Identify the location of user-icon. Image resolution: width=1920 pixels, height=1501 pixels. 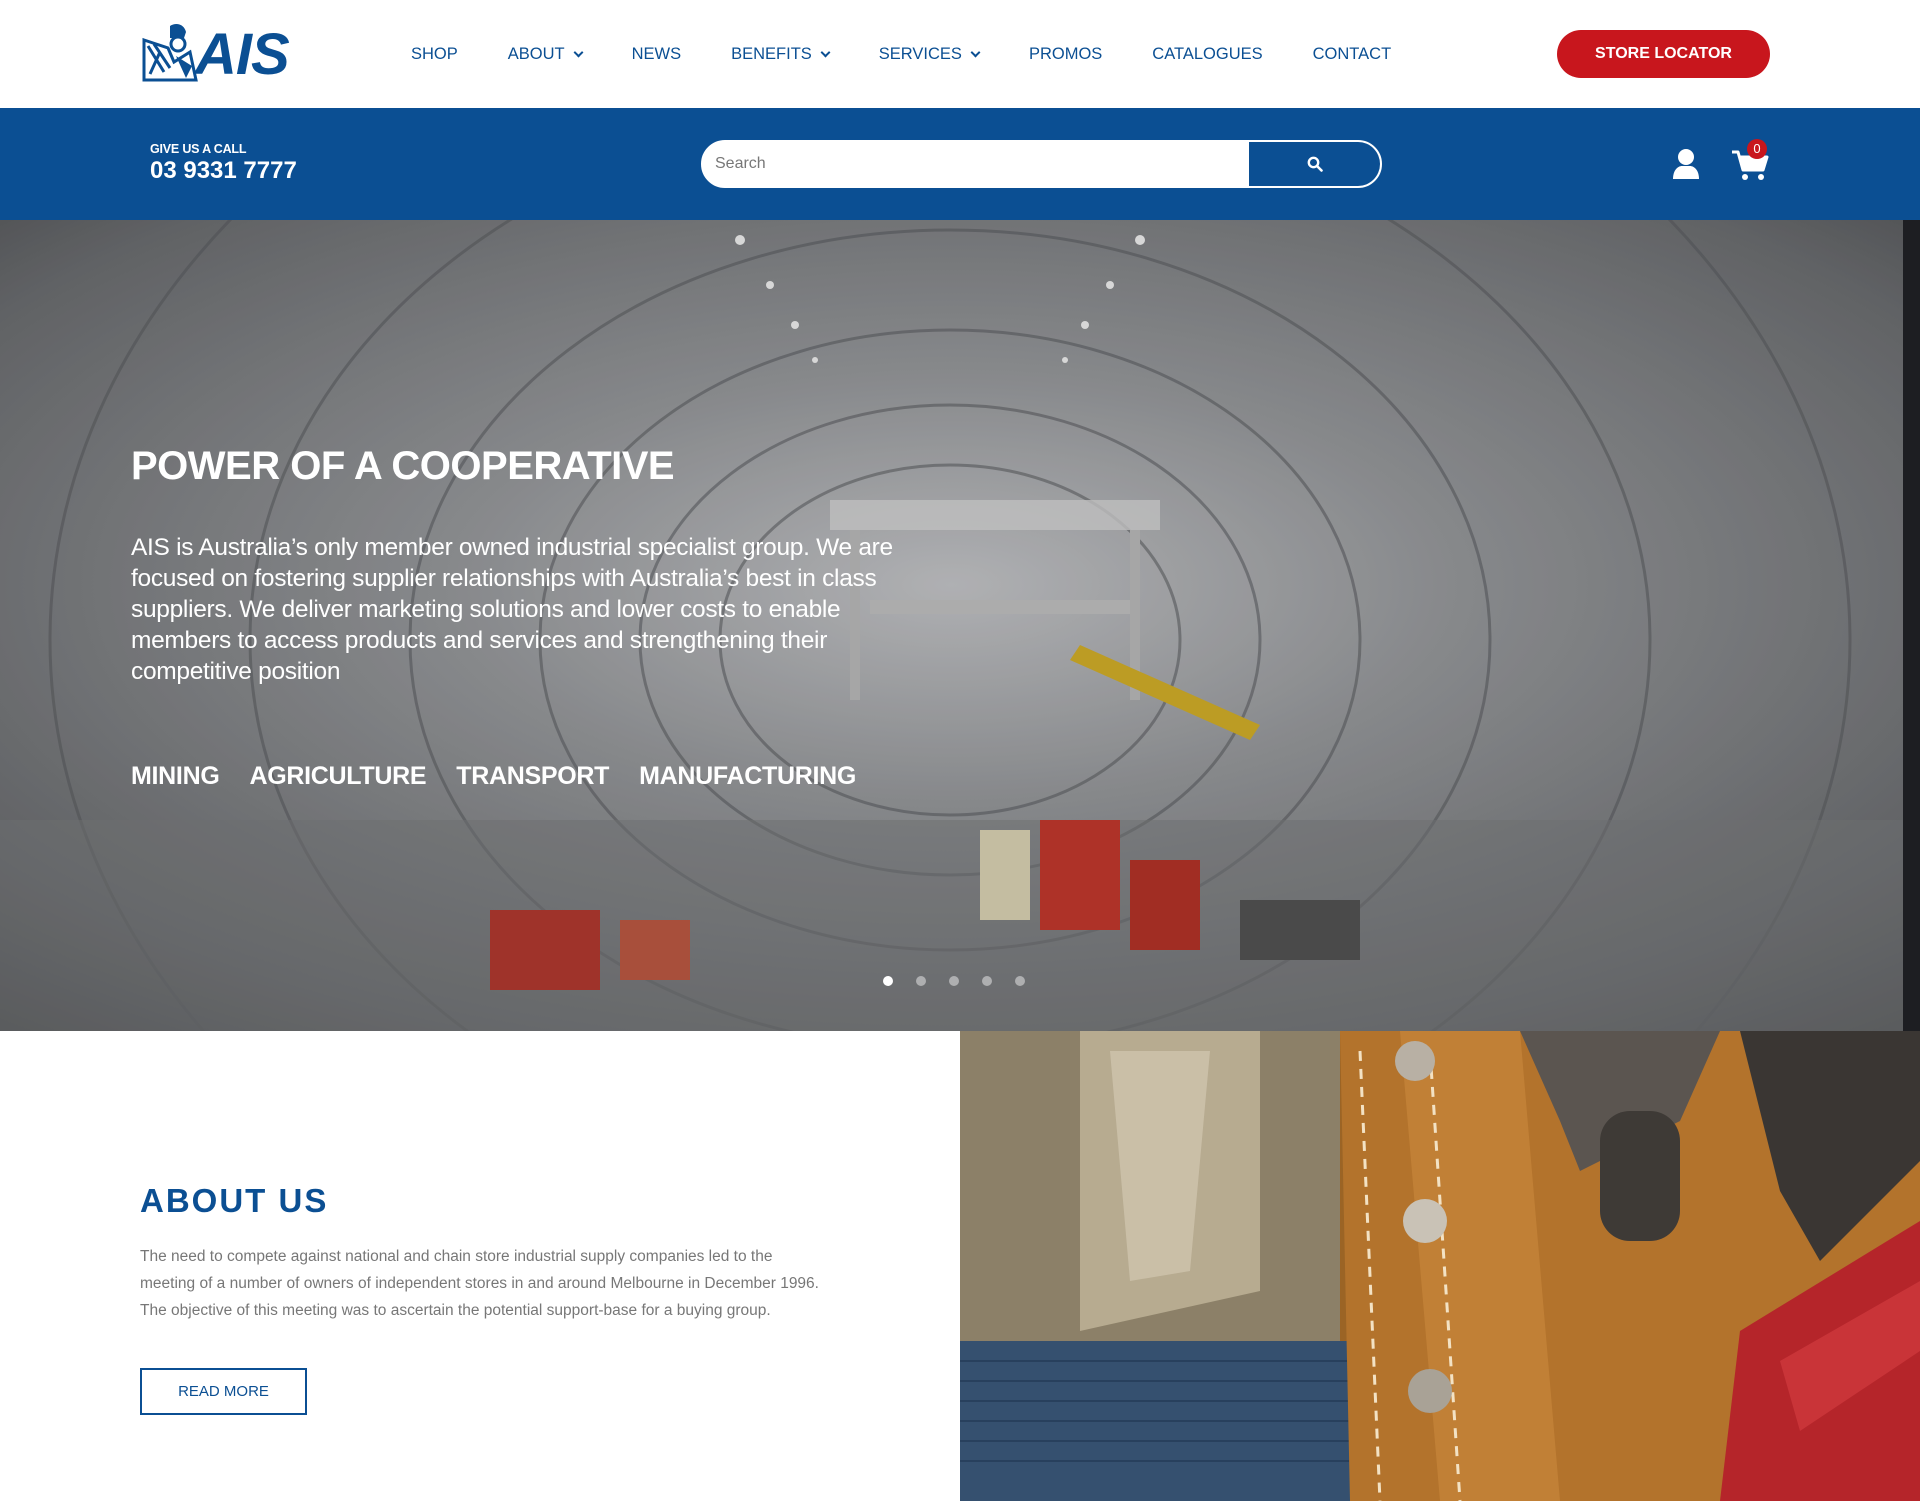
(1686, 164).